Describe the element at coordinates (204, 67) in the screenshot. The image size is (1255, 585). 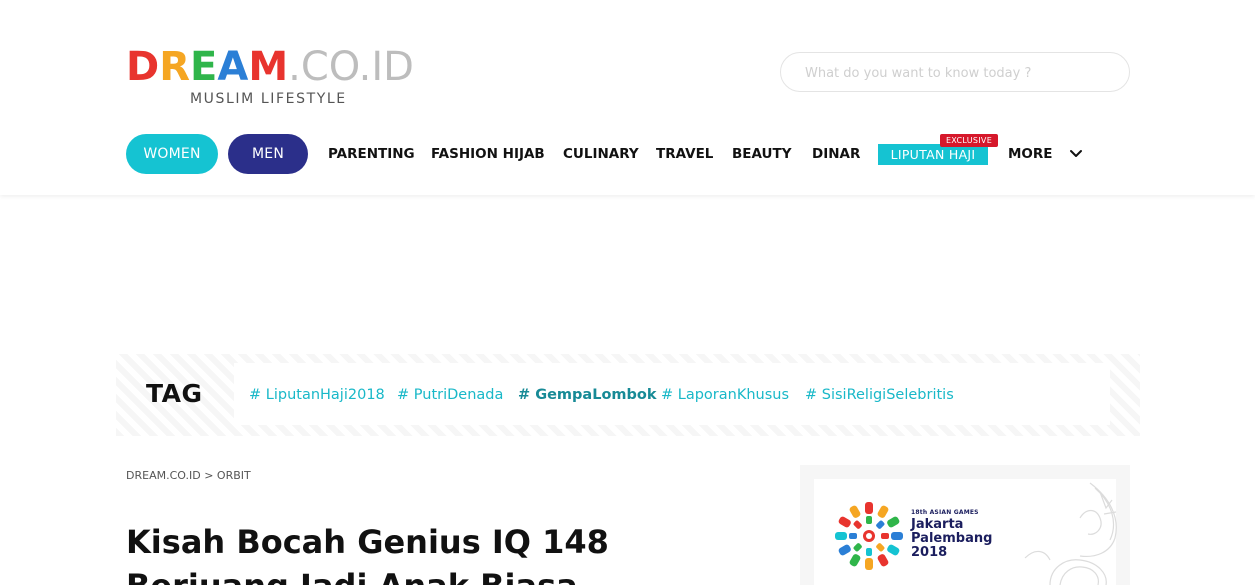
I see `logo-letter-e: E` at that location.